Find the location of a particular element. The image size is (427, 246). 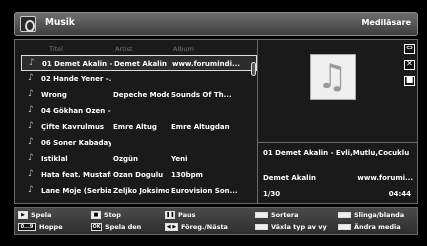

info-divider is located at coordinates (338, 142).